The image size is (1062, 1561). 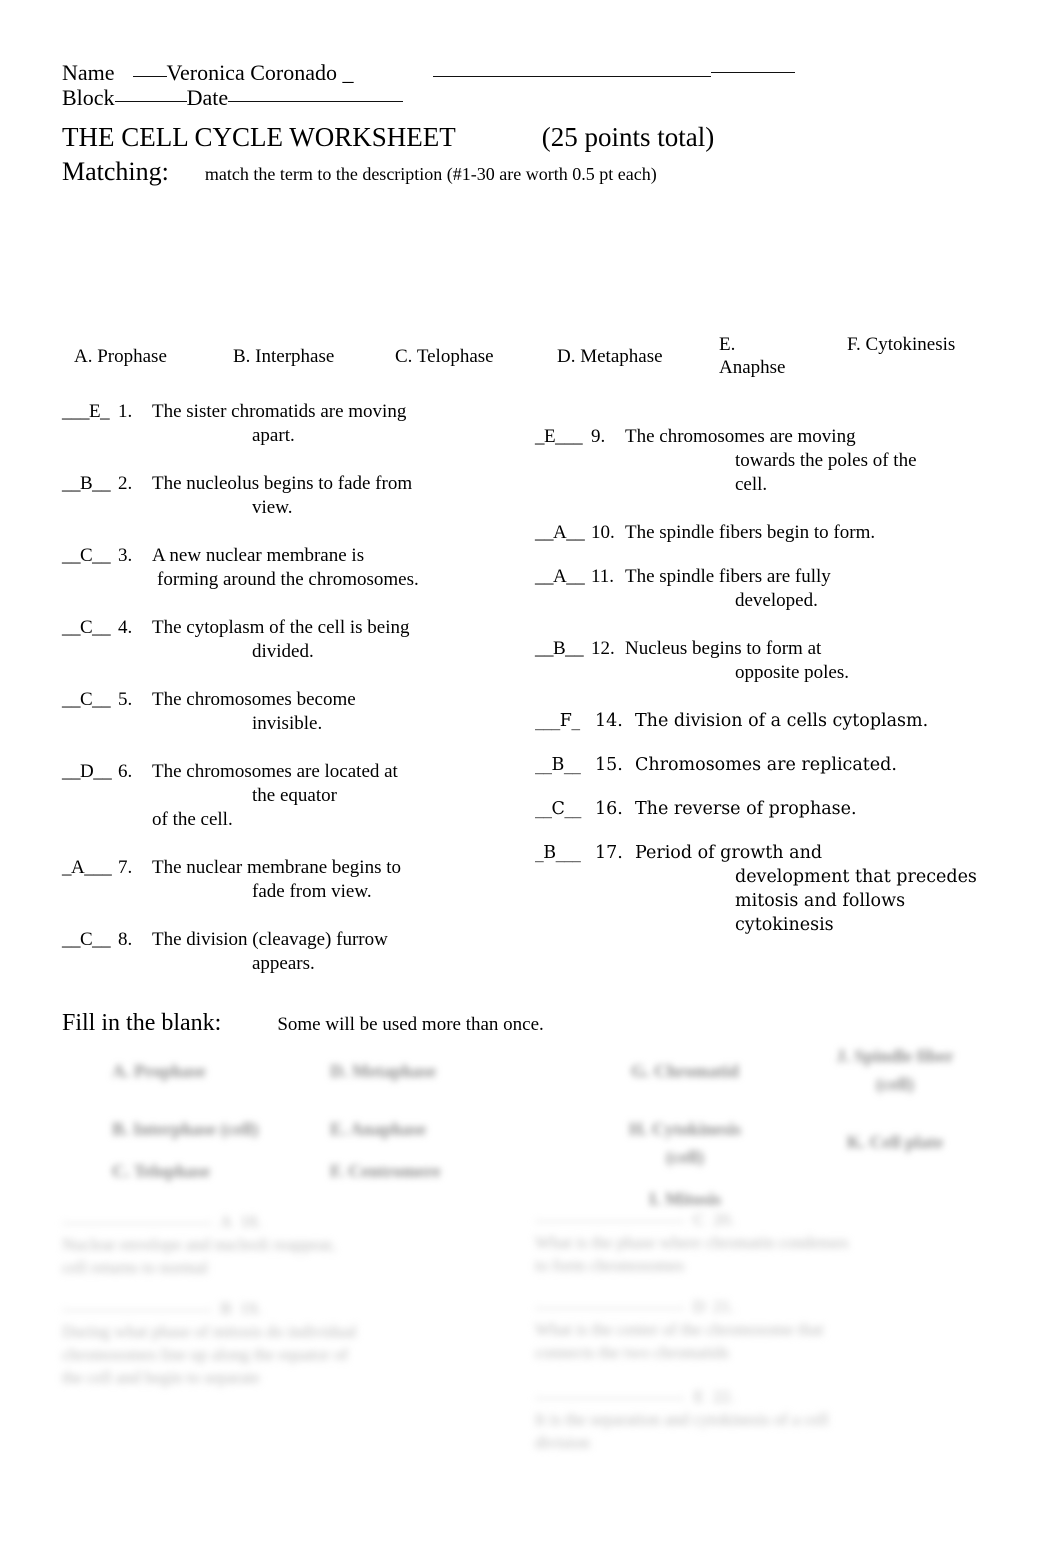 What do you see at coordinates (282, 868) in the screenshot?
I see `matching-item-line: _A___ 7. The nuclear membrane begins to` at bounding box center [282, 868].